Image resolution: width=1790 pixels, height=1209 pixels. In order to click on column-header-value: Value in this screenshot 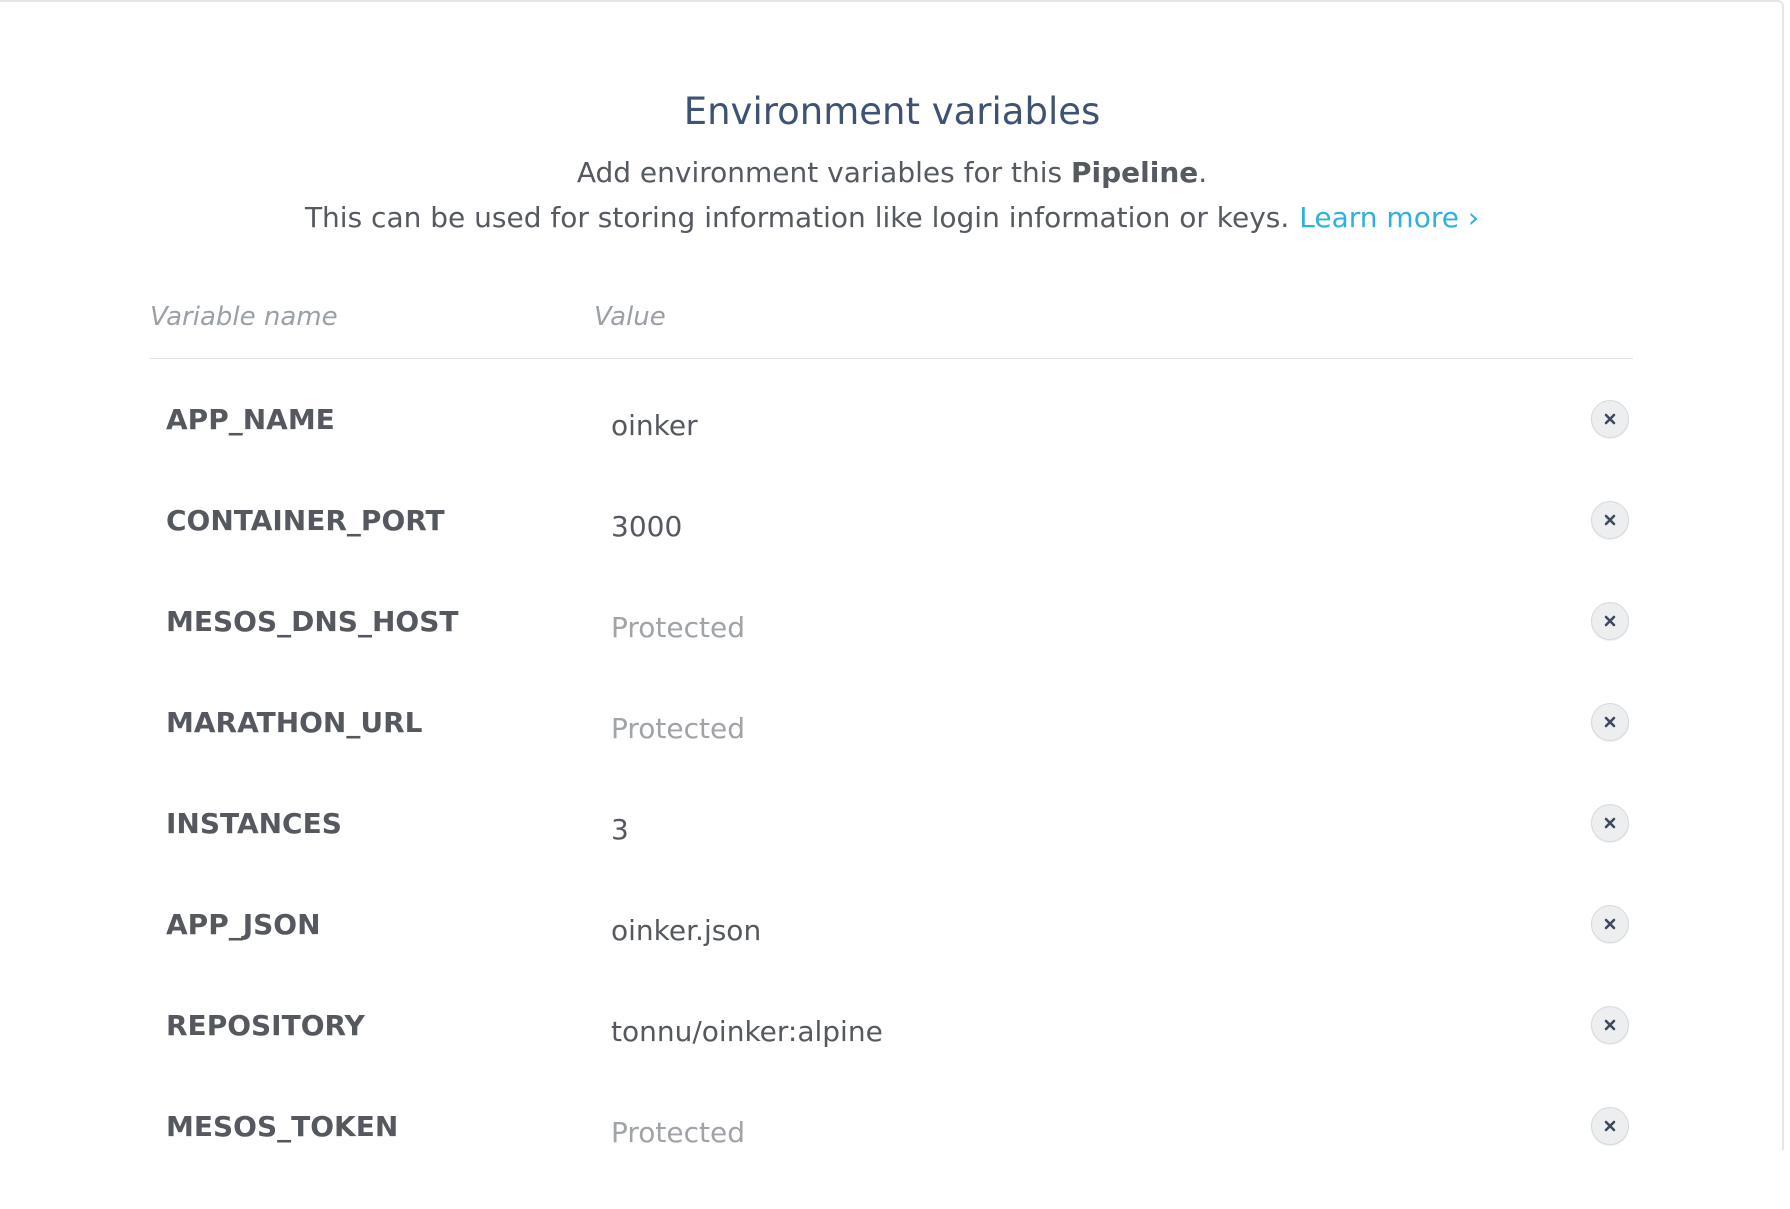, I will do `click(630, 317)`.